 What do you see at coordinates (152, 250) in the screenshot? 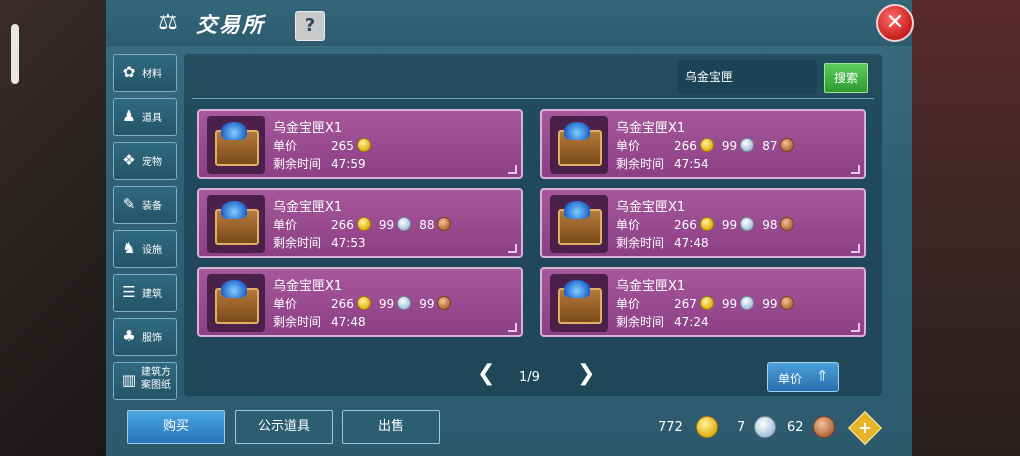
I see `sidebar-item-label: 设施` at bounding box center [152, 250].